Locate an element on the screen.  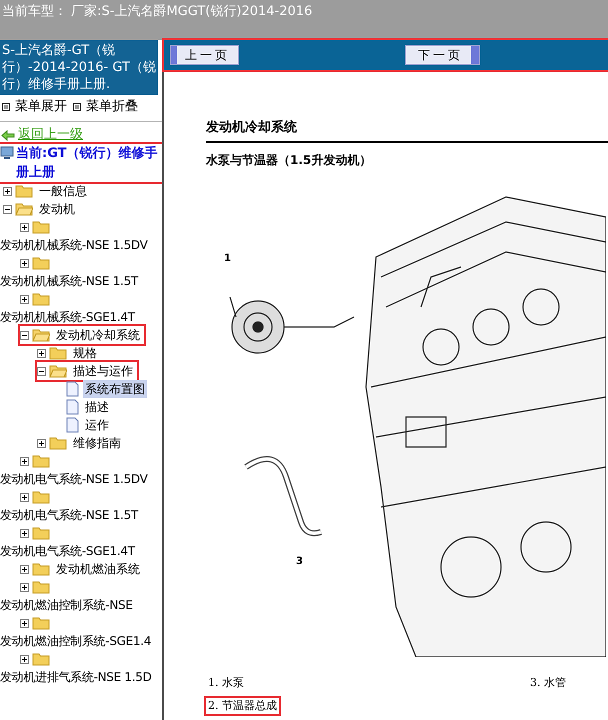
tree-item: 发动机燃油控制系统-SGE1.4 is located at coordinates (76, 641).